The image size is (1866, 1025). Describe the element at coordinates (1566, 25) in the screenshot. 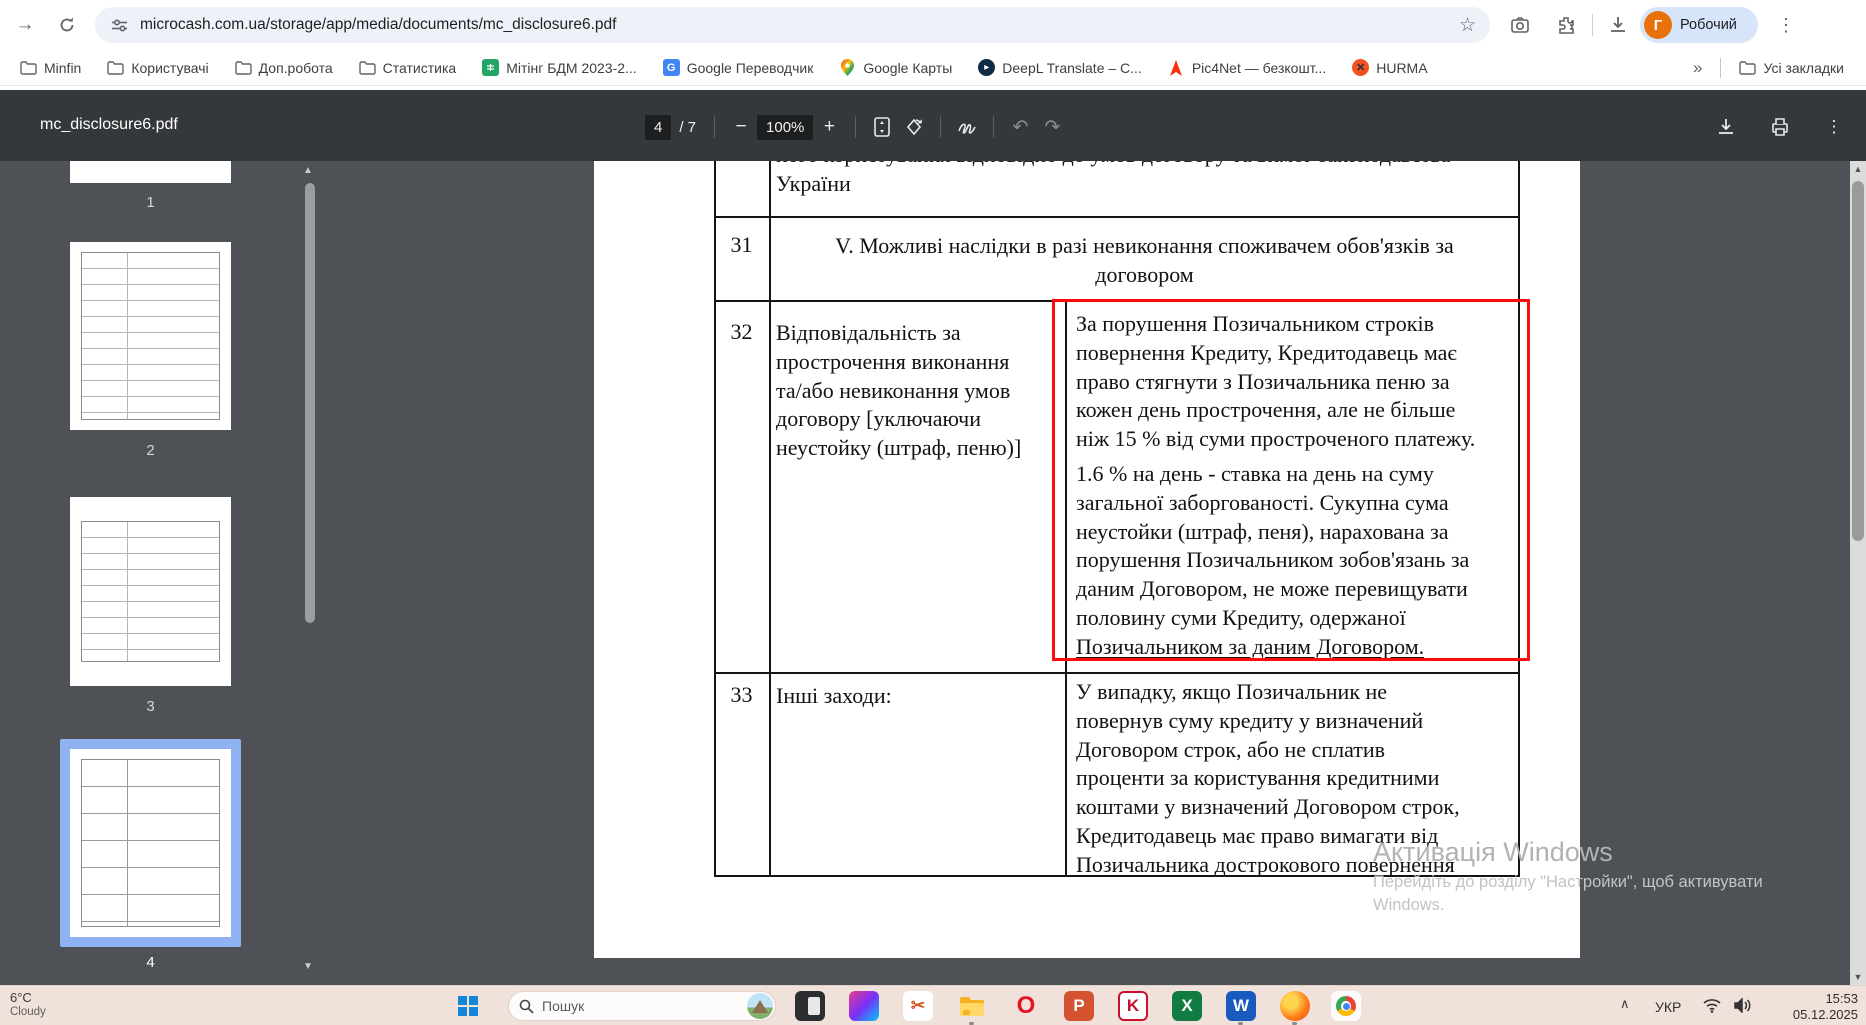

I see `extensions-puzzle-icon` at that location.